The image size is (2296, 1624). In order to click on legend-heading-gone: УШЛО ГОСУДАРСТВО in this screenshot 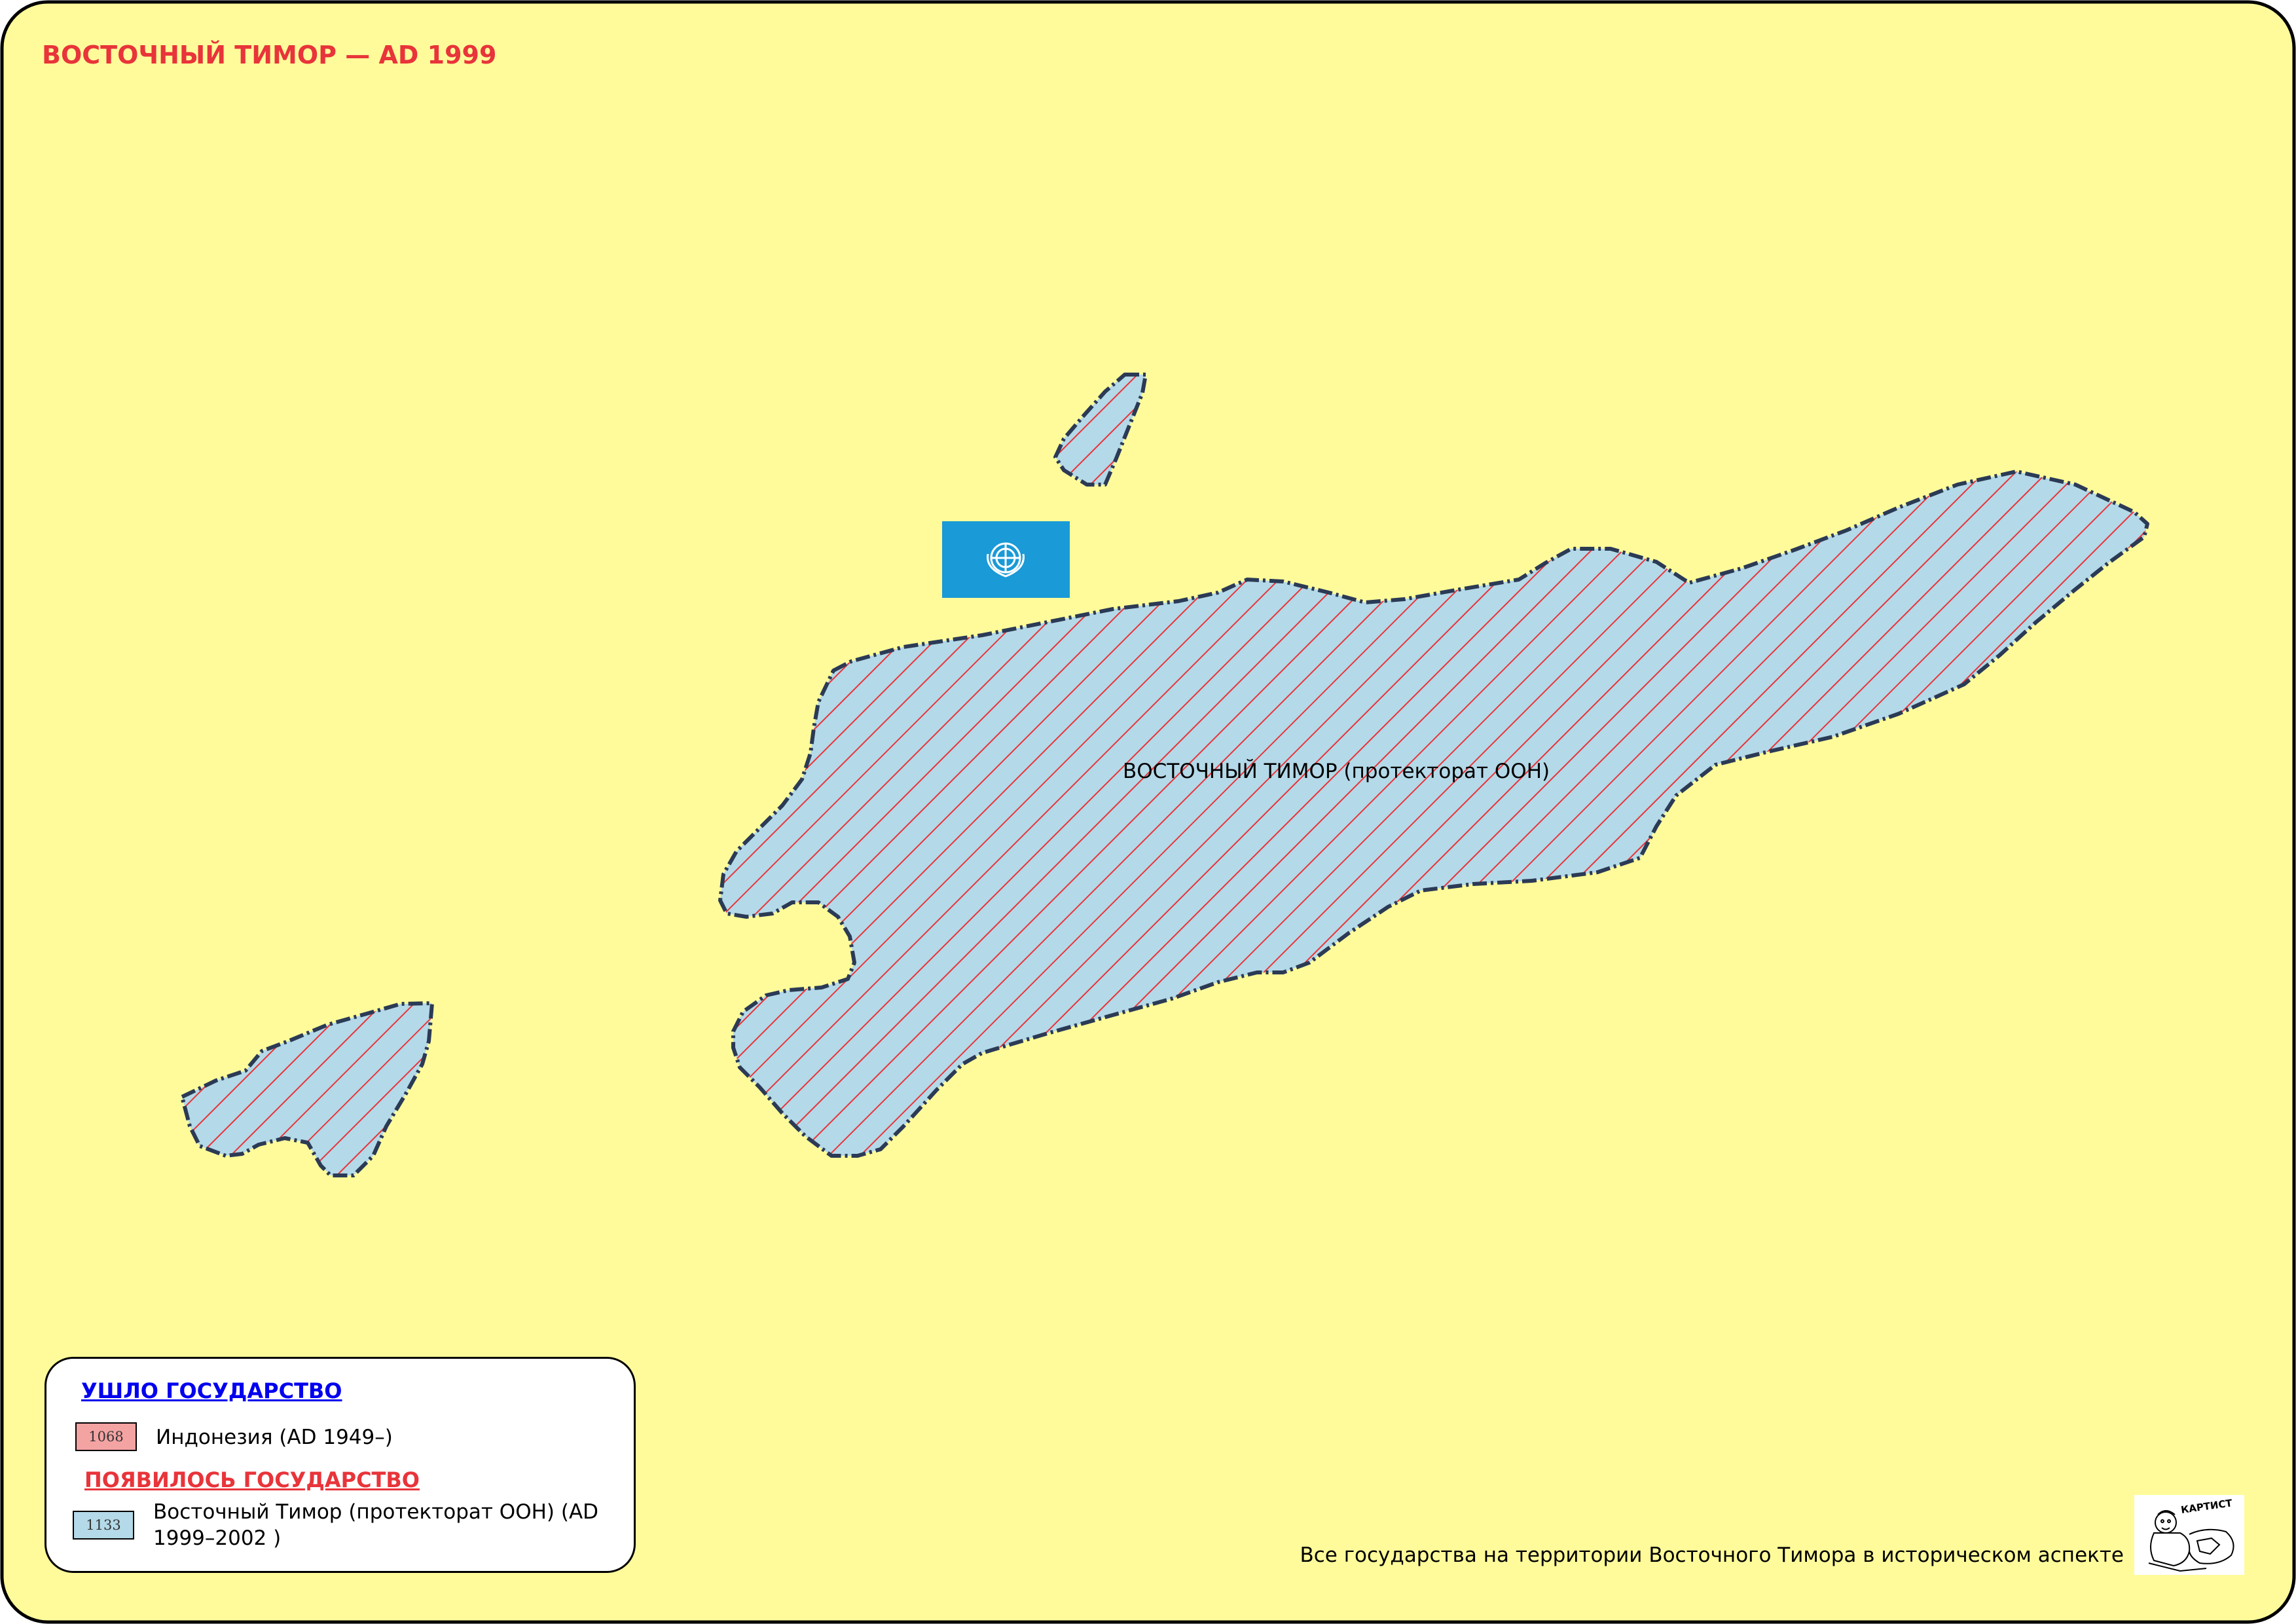, I will do `click(211, 1390)`.